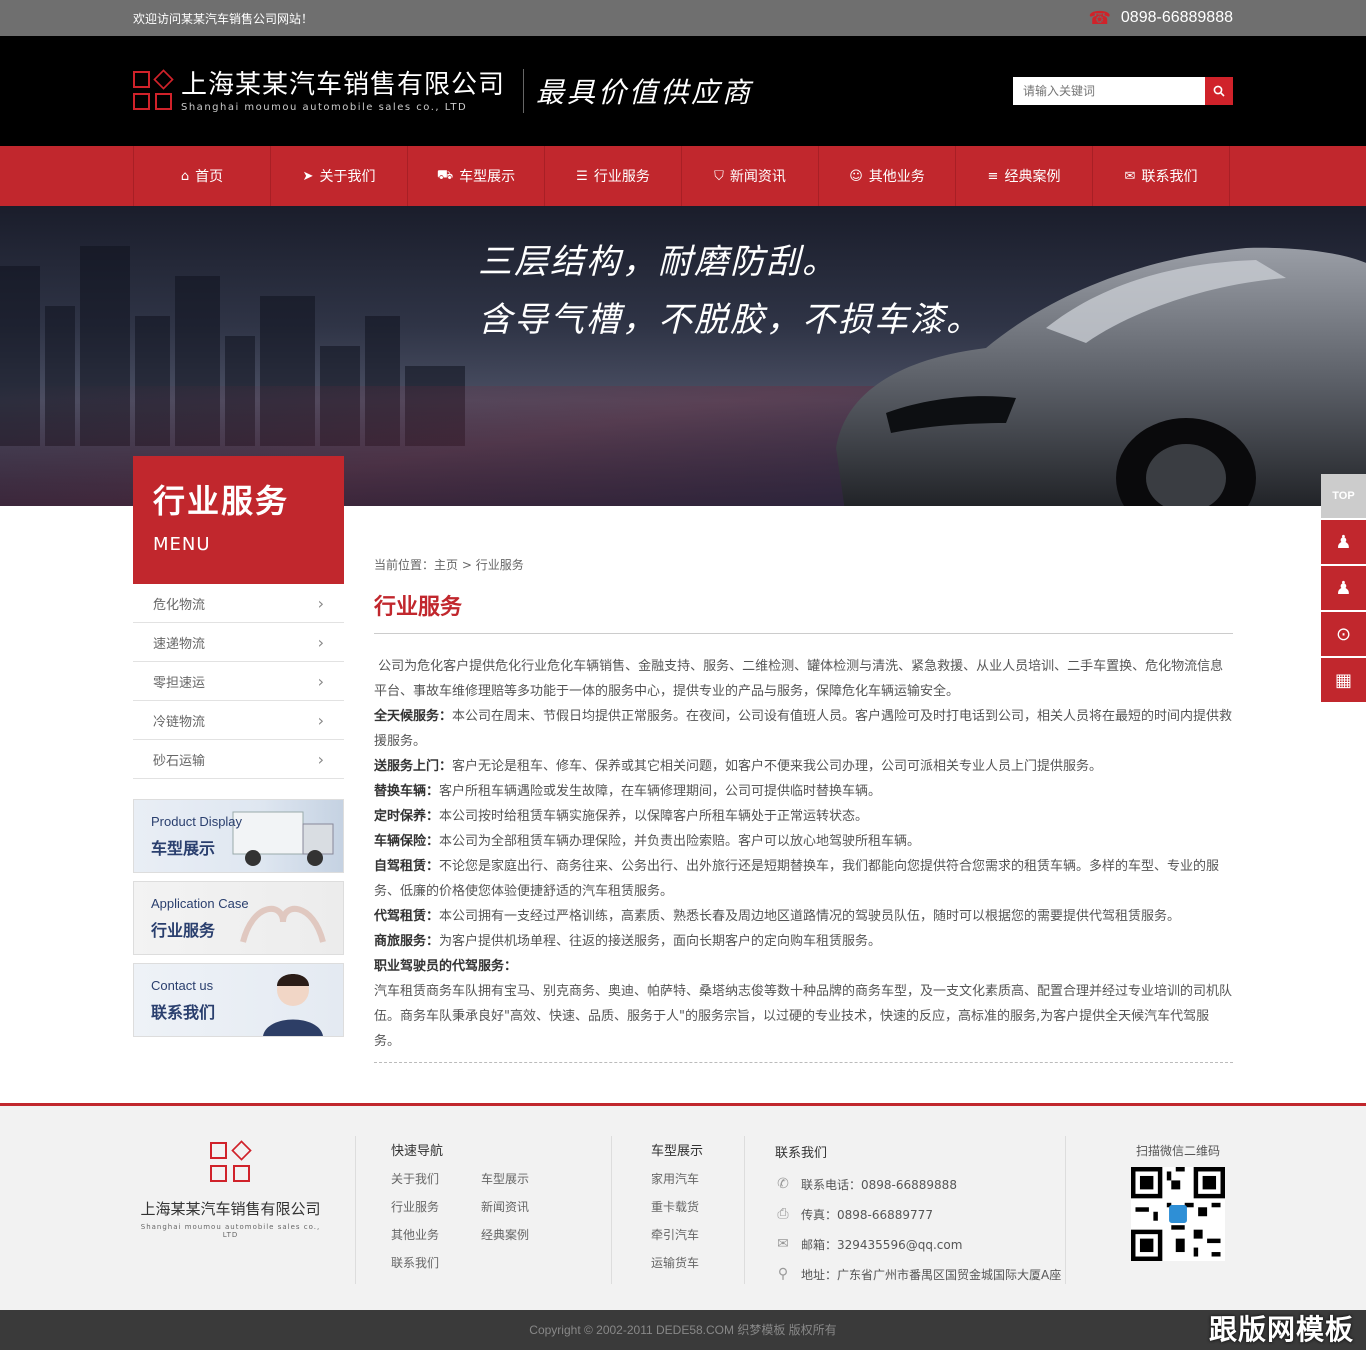 This screenshot has height=1350, width=1366. Describe the element at coordinates (487, 177) in the screenshot. I see `nav-label: 车型展示` at that location.